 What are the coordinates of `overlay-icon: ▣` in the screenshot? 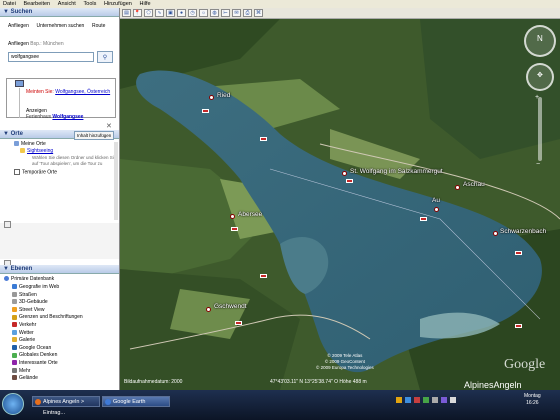 It's located at (170, 13).